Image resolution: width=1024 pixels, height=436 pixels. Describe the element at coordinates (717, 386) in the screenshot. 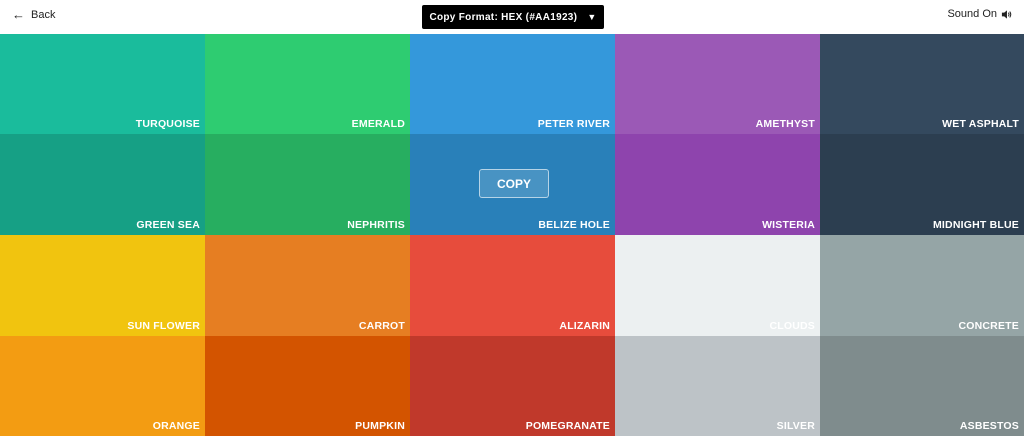

I see `swatch-silver: SILVER` at that location.